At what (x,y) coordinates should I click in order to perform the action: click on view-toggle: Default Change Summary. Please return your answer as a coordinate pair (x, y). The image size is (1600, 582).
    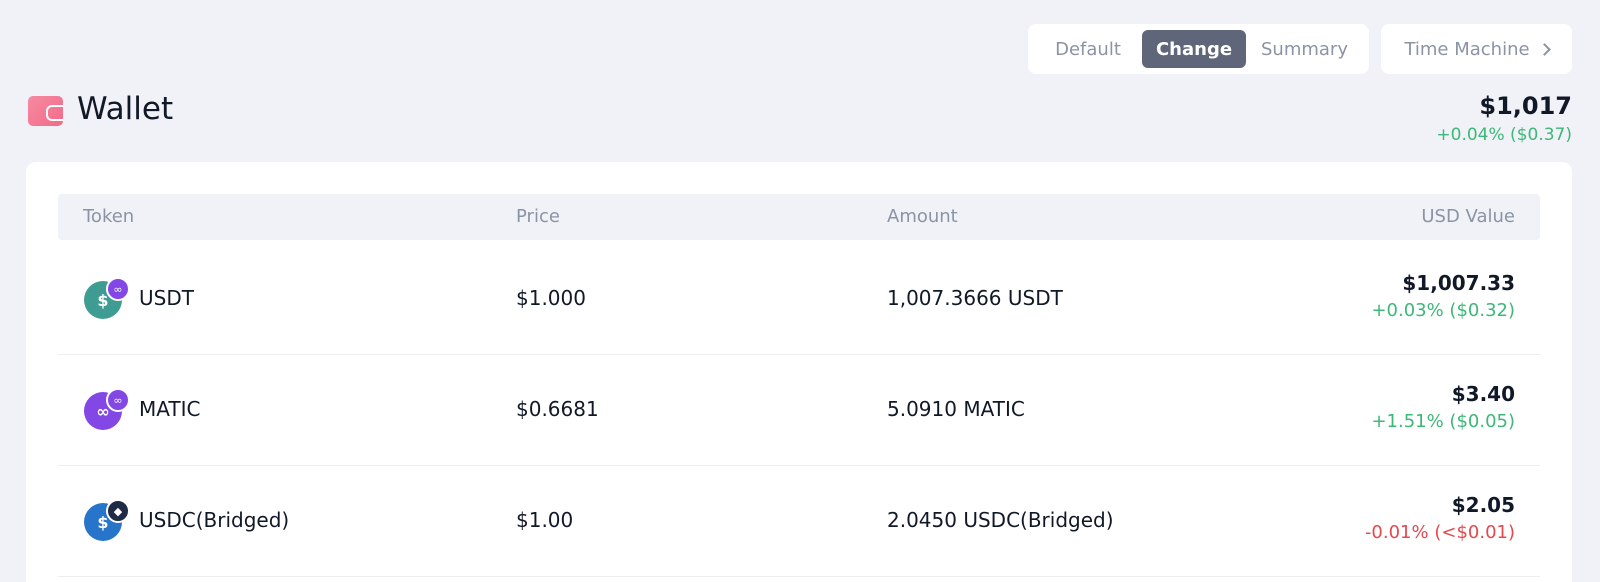
    Looking at the image, I should click on (1198, 49).